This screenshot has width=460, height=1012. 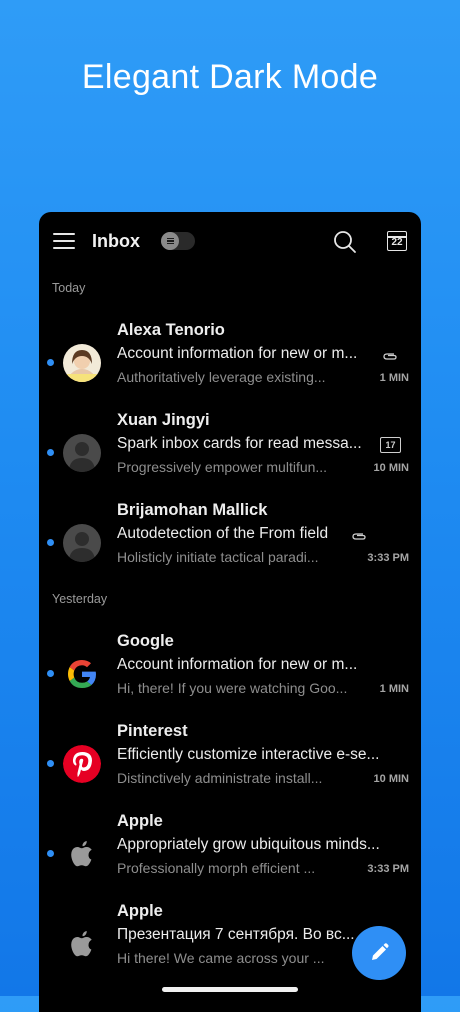 I want to click on home-indicator, so click(x=230, y=989).